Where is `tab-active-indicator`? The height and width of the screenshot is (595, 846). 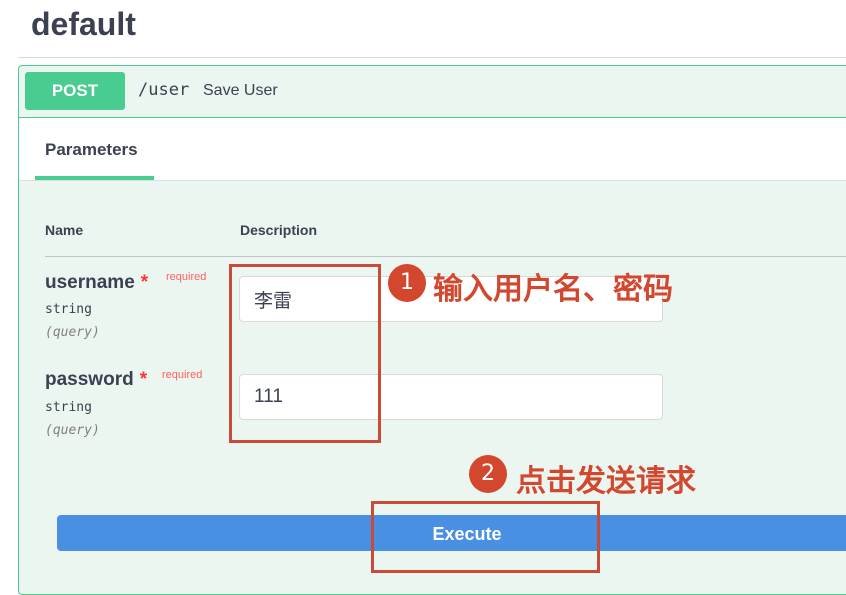 tab-active-indicator is located at coordinates (94, 178).